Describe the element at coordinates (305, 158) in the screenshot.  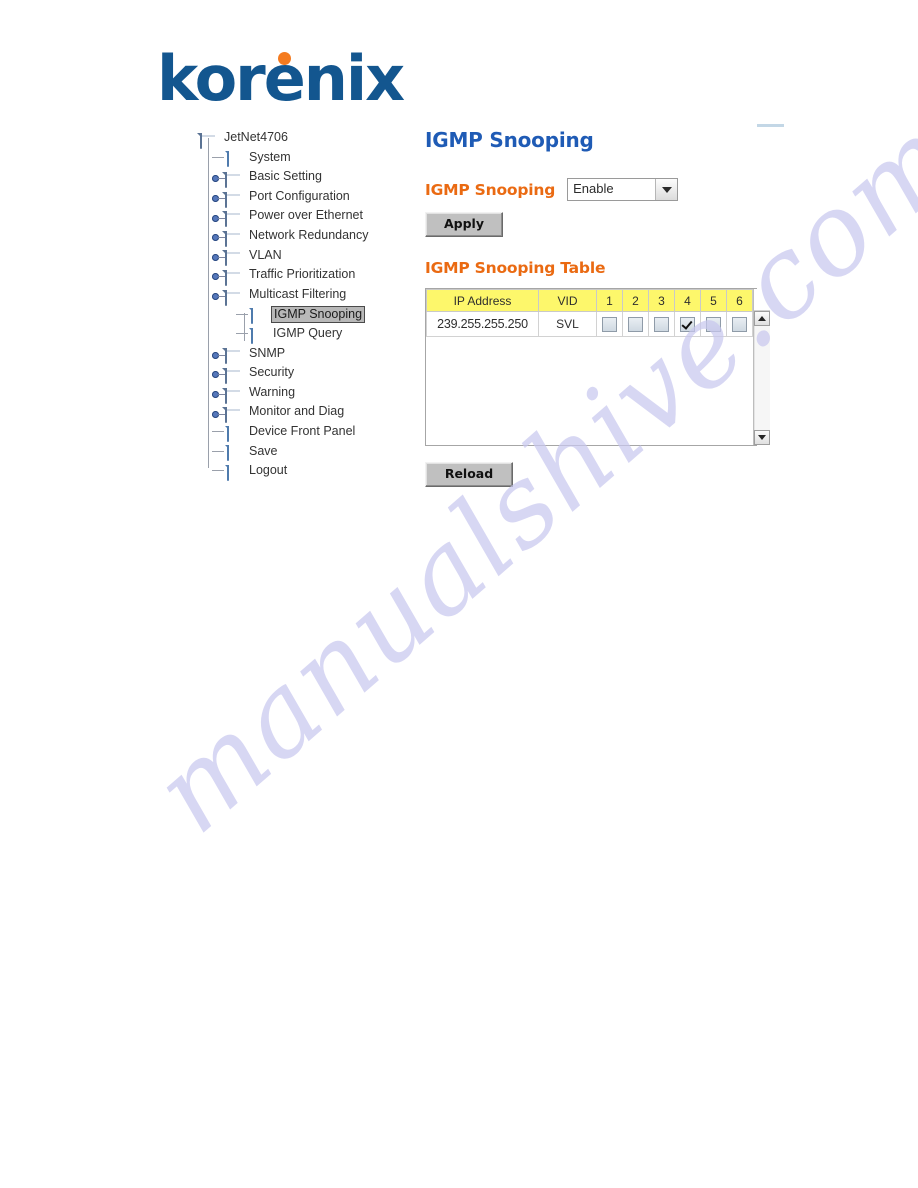
I see `tree-item-system: System` at that location.